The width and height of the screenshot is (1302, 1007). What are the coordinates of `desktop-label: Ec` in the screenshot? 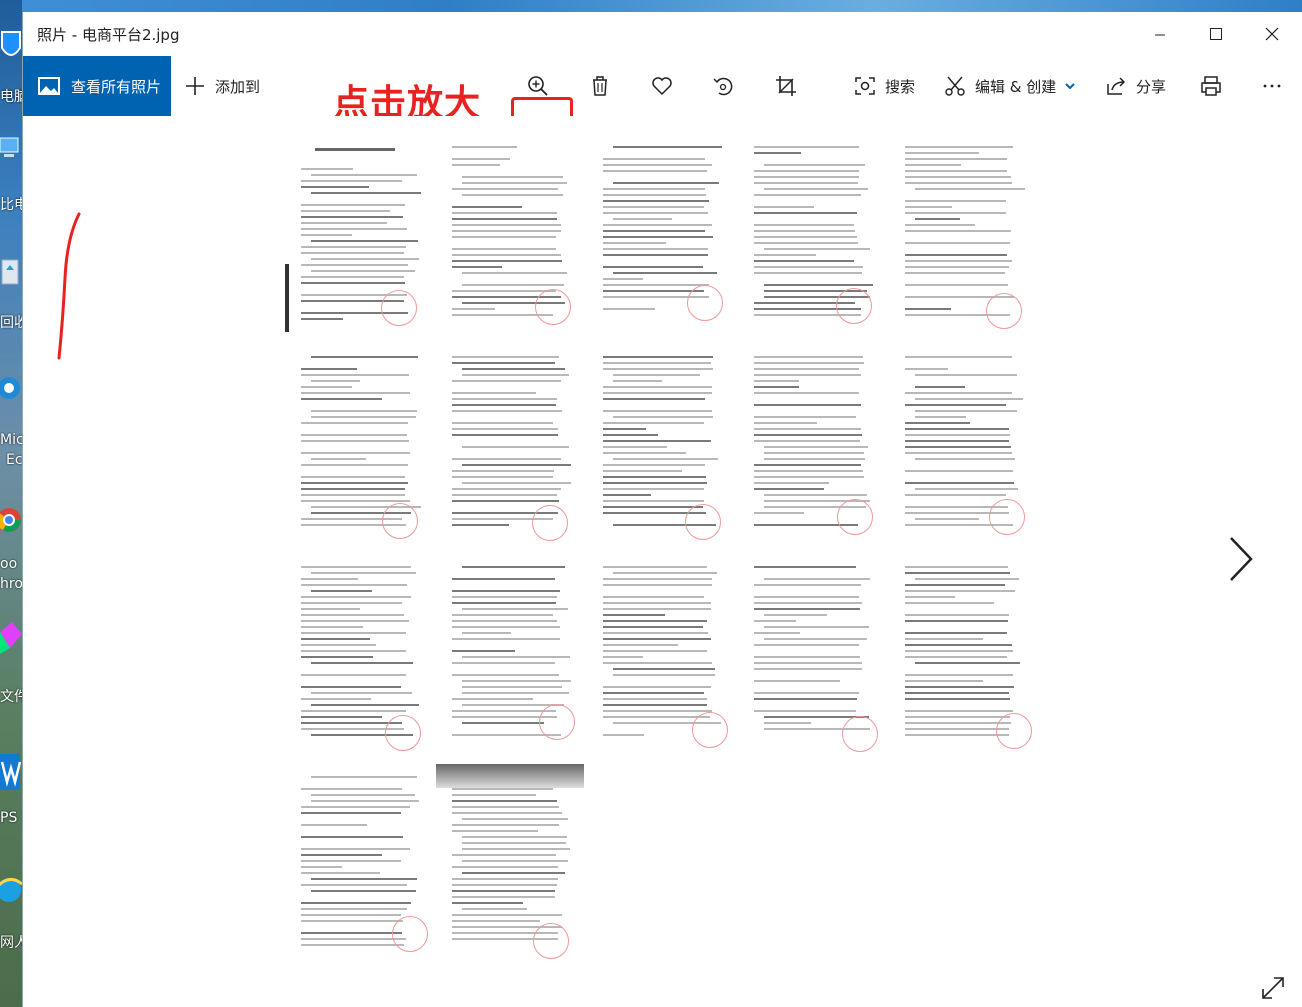 It's located at (14, 460).